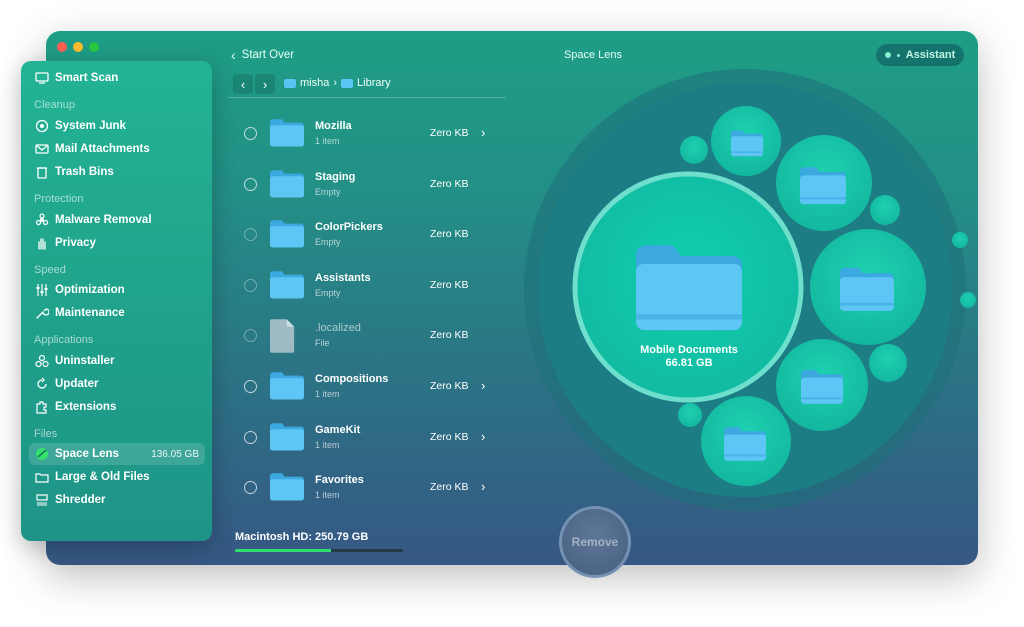 The width and height of the screenshot is (1024, 627). I want to click on sidebar-item-large-old-files: Large & Old Files, so click(117, 477).